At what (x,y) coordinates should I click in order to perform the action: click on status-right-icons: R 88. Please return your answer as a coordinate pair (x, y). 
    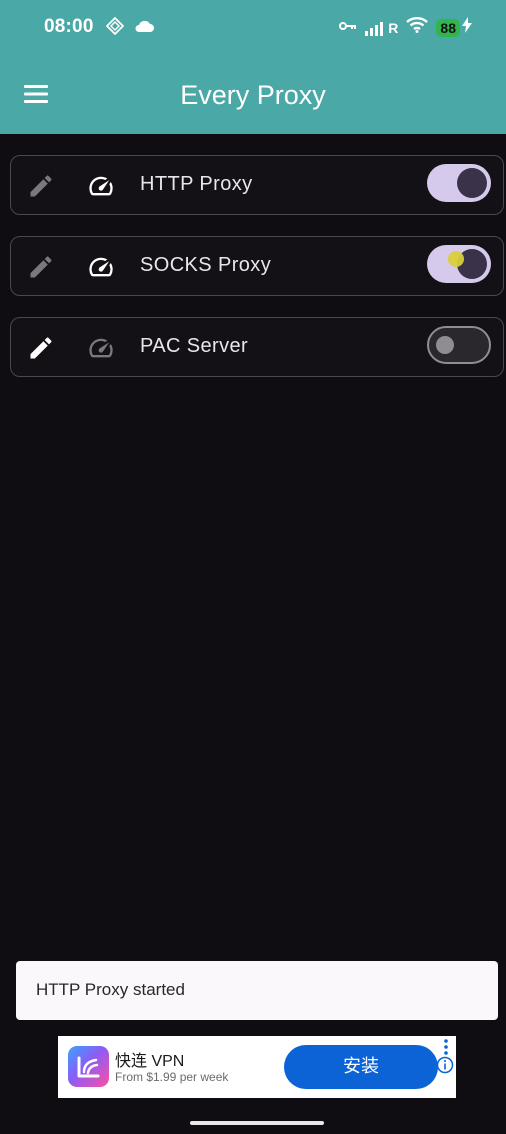
    Looking at the image, I should click on (405, 27).